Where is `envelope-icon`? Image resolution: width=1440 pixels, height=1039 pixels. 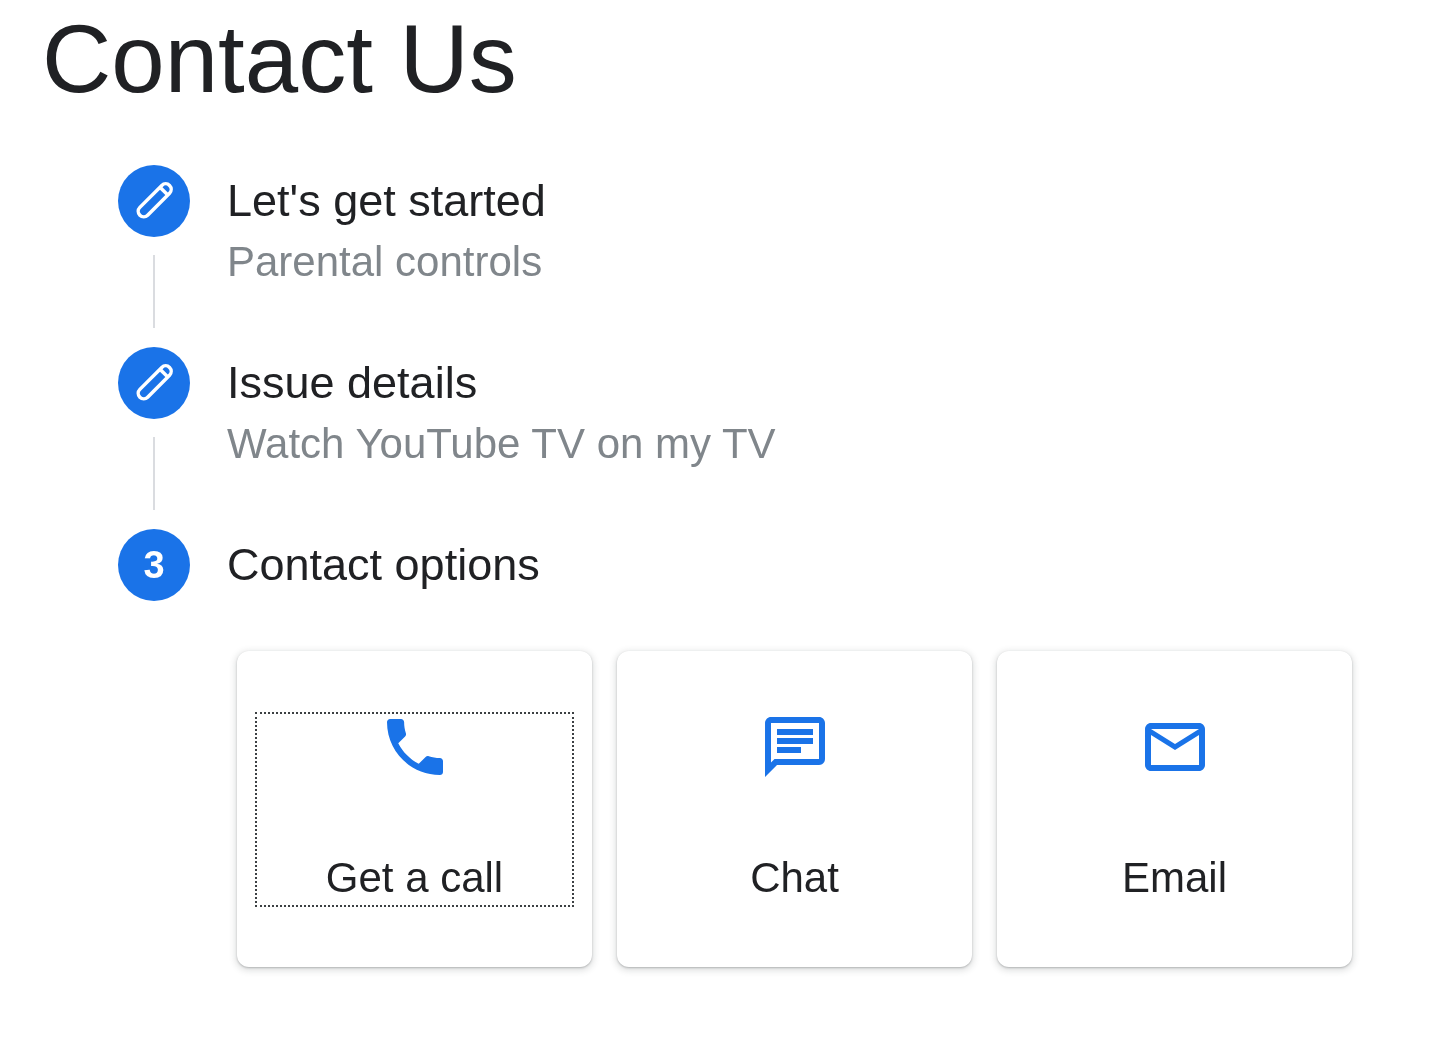 envelope-icon is located at coordinates (1174, 747).